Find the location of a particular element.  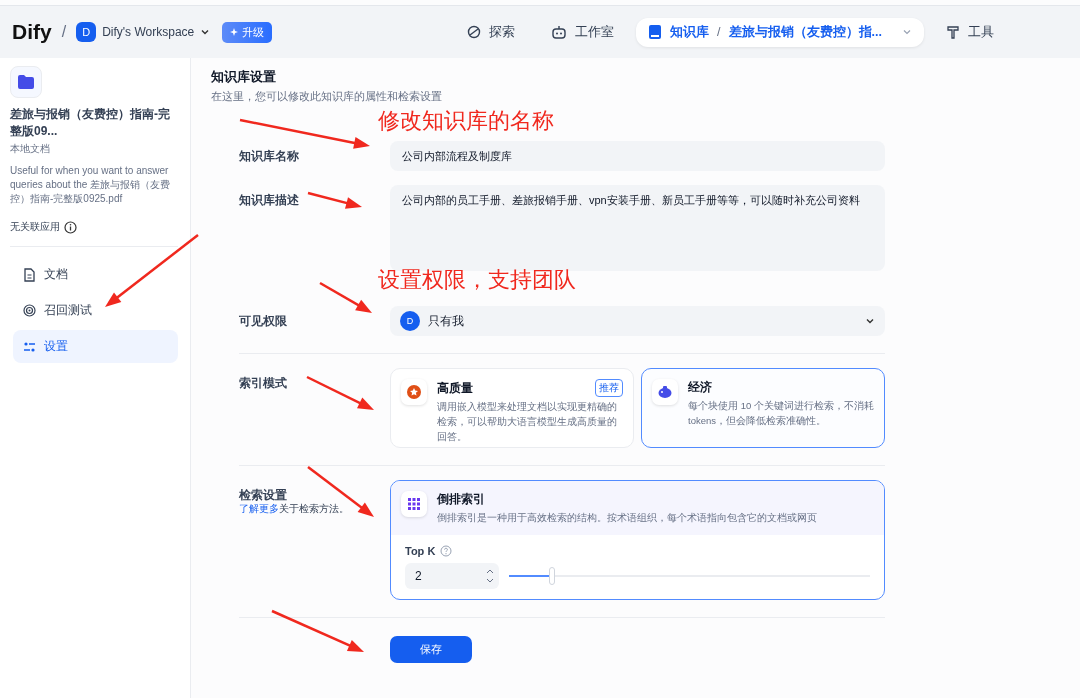

sidebar-item: 文档 is located at coordinates (95, 274).